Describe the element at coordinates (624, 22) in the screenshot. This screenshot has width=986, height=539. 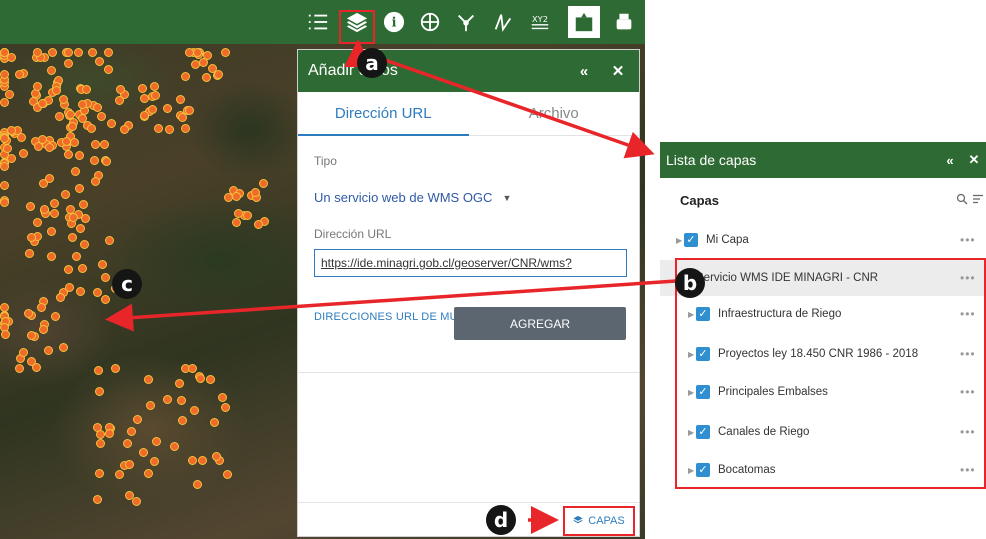
I see `print-icon` at that location.